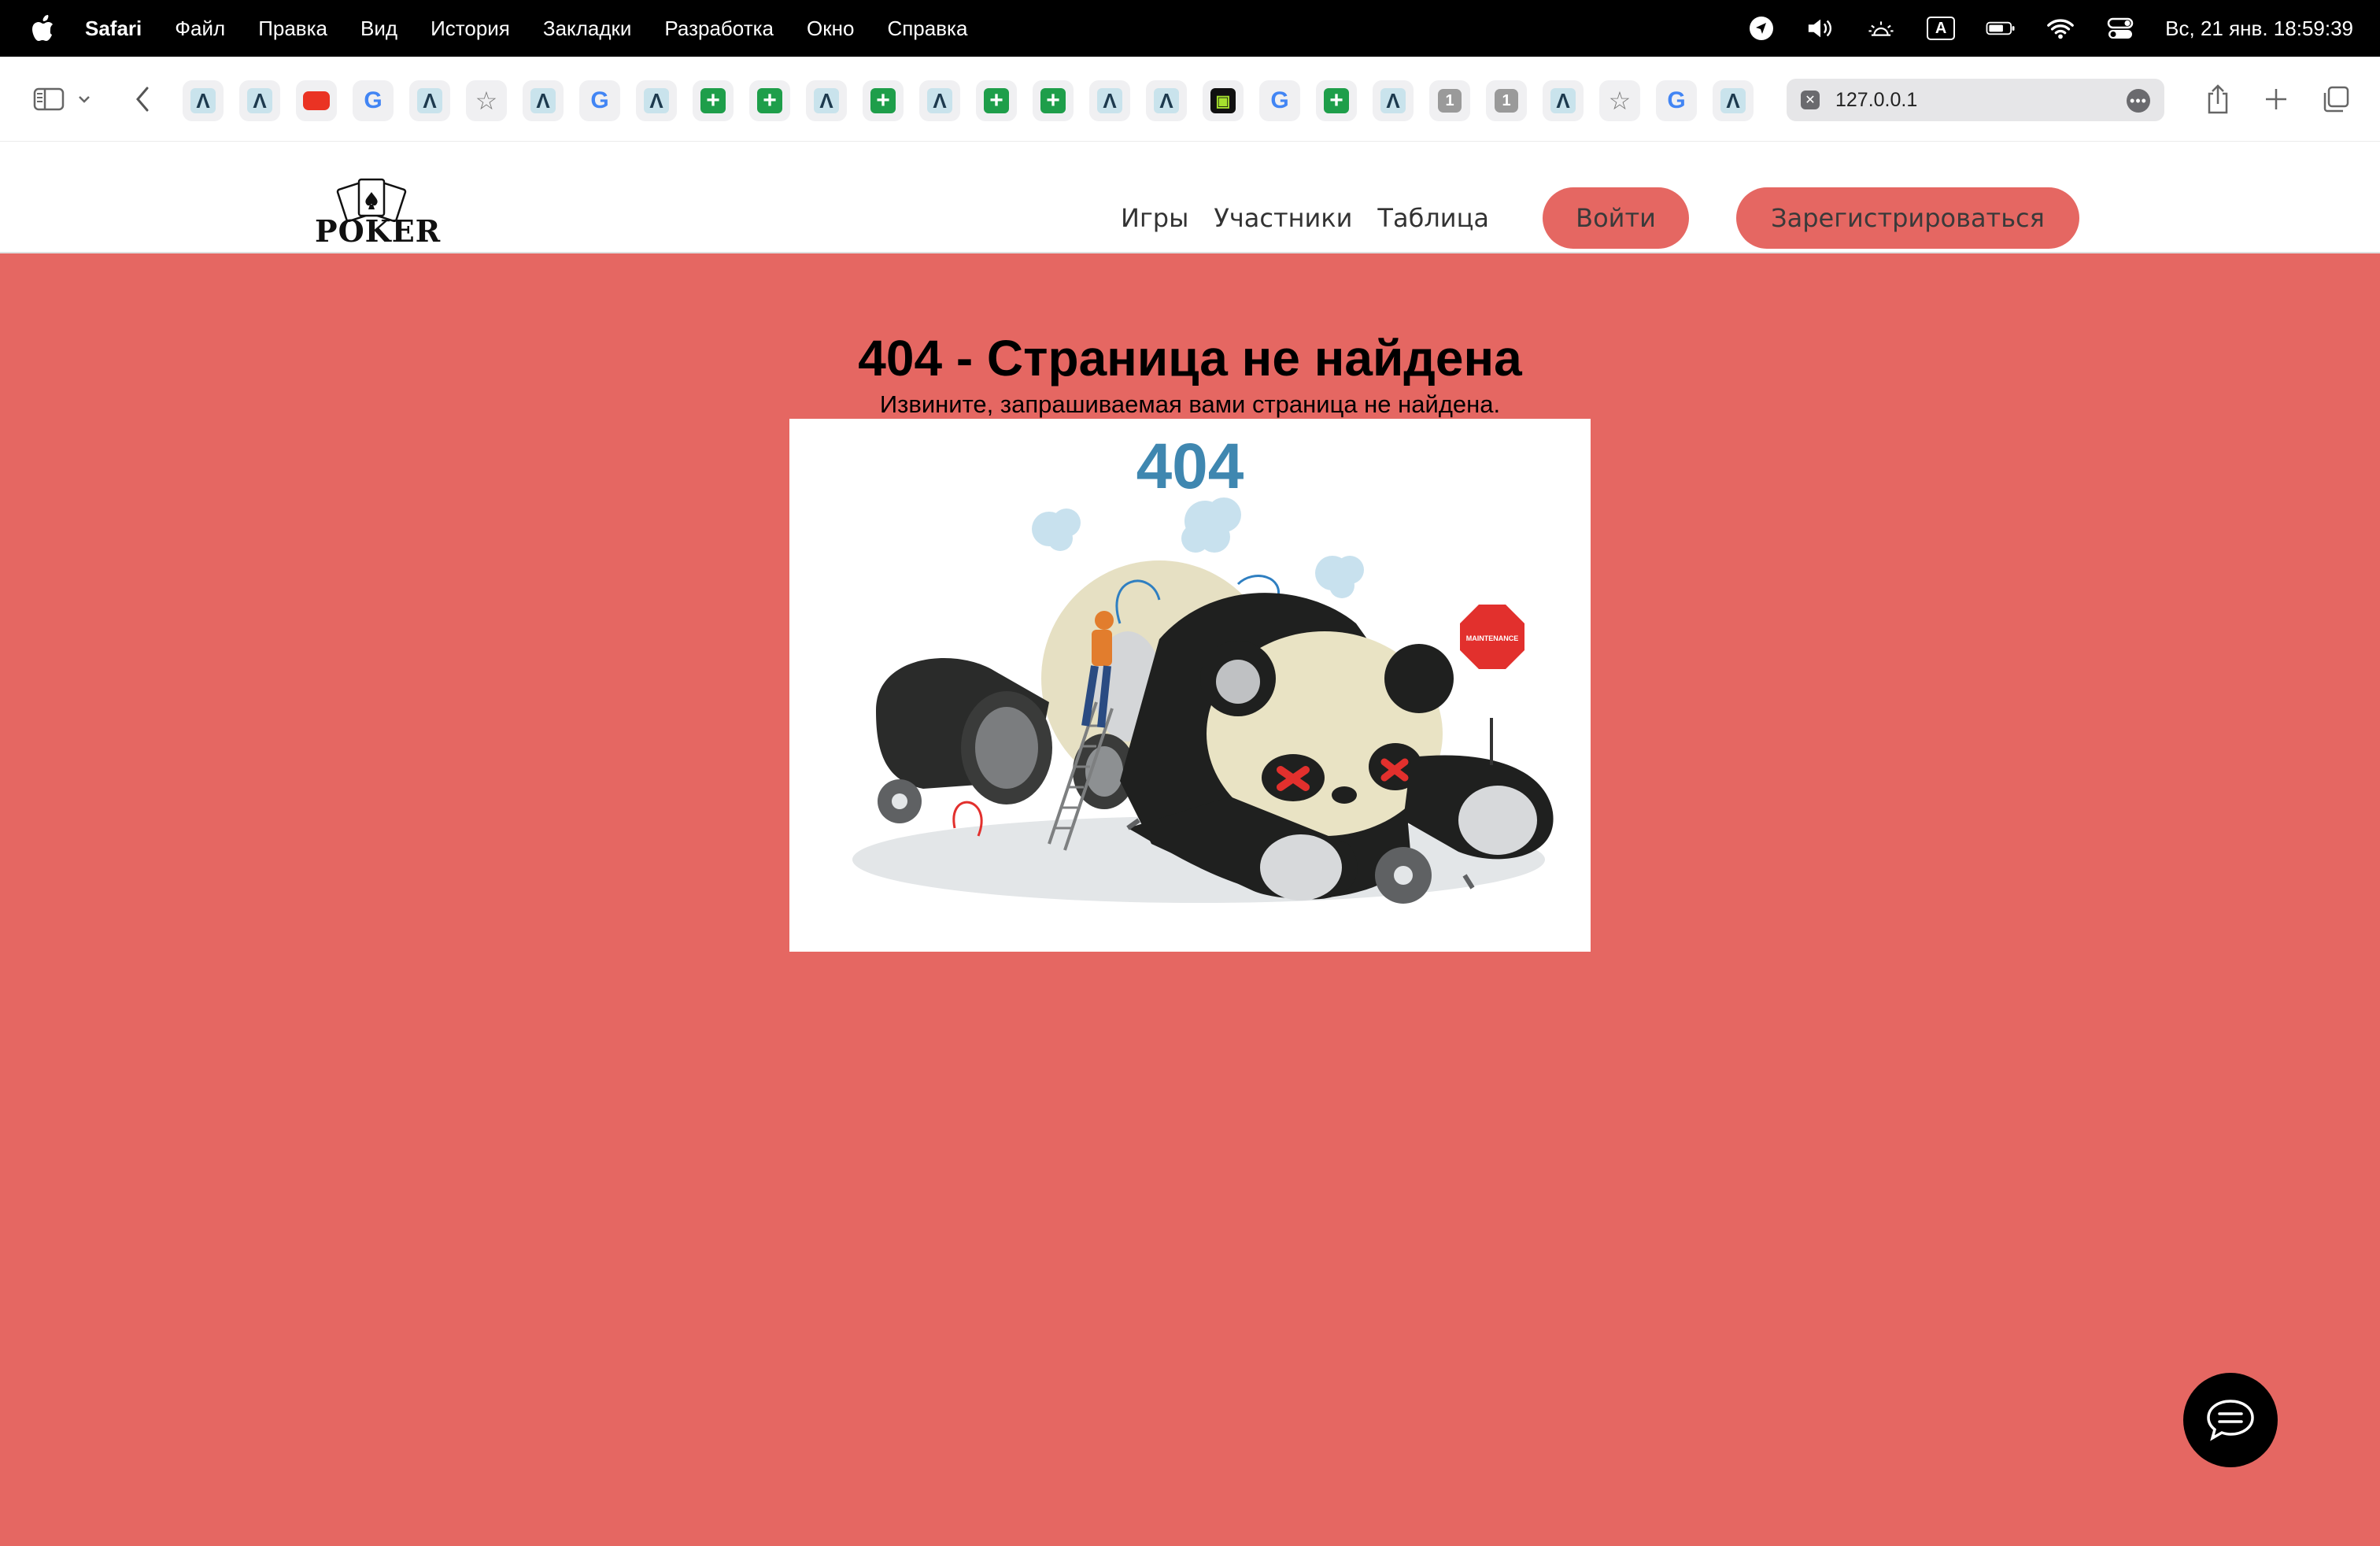 This screenshot has height=1546, width=2380. Describe the element at coordinates (43, 28) in the screenshot. I see `apple-icon` at that location.